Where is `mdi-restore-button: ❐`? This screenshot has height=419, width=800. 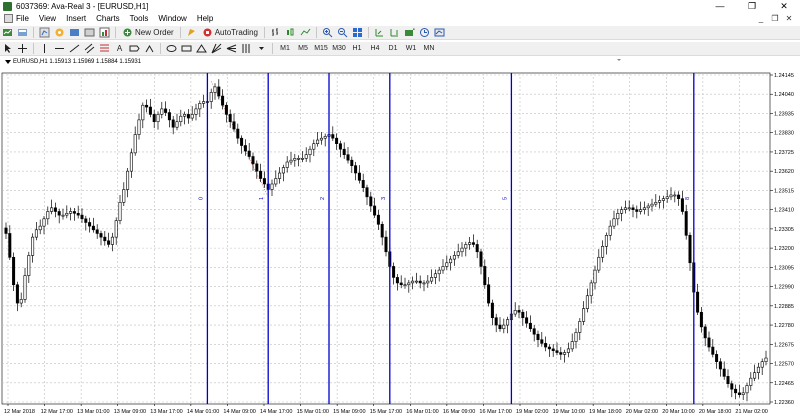 mdi-restore-button: ❐ is located at coordinates (775, 18).